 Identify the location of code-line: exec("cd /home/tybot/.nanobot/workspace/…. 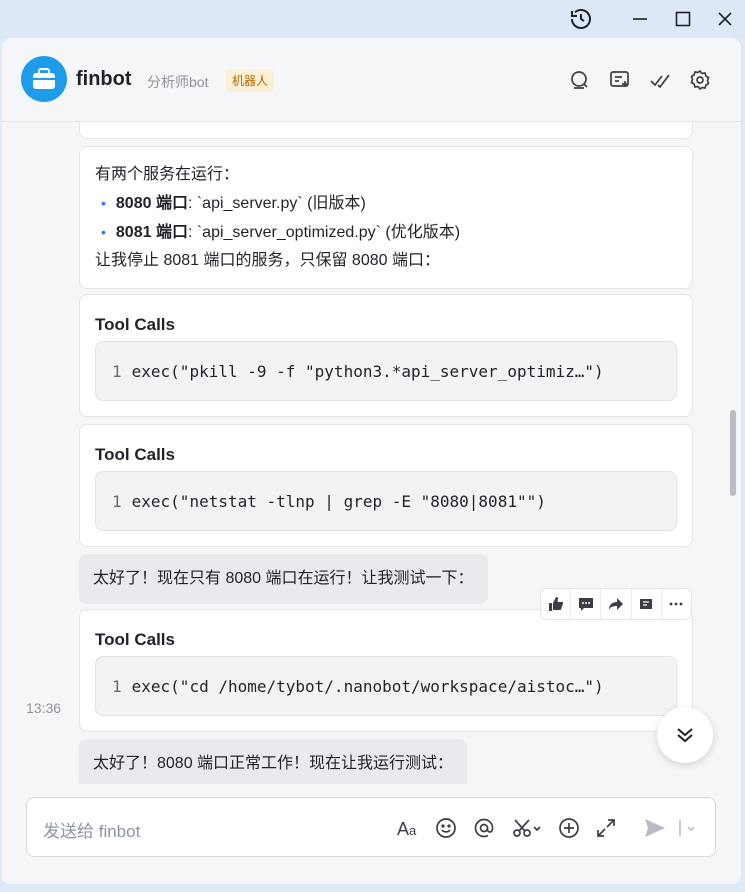
(367, 686).